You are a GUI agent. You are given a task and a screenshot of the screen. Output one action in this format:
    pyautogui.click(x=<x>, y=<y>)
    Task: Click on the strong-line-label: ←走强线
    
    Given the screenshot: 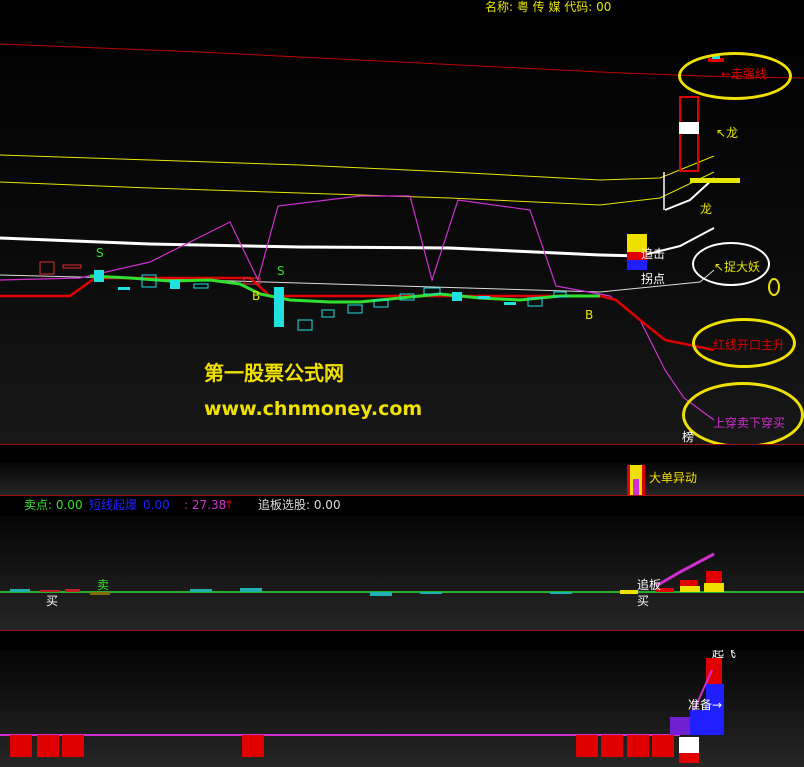 What is the action you would take?
    pyautogui.click(x=744, y=74)
    